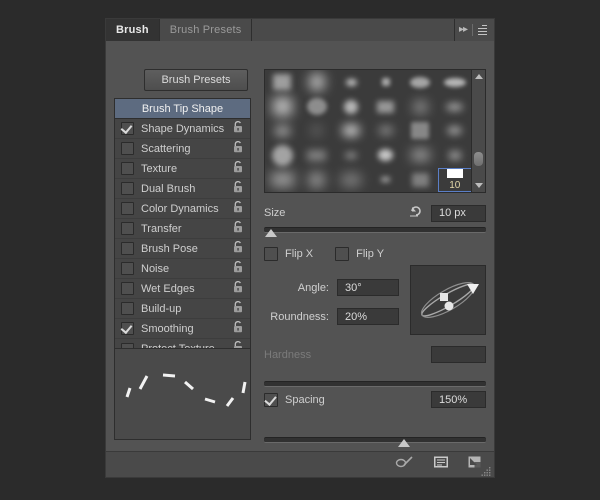 The height and width of the screenshot is (500, 600). I want to click on list-item-brush-tip-shape: Brush Tip Shape, so click(182, 109).